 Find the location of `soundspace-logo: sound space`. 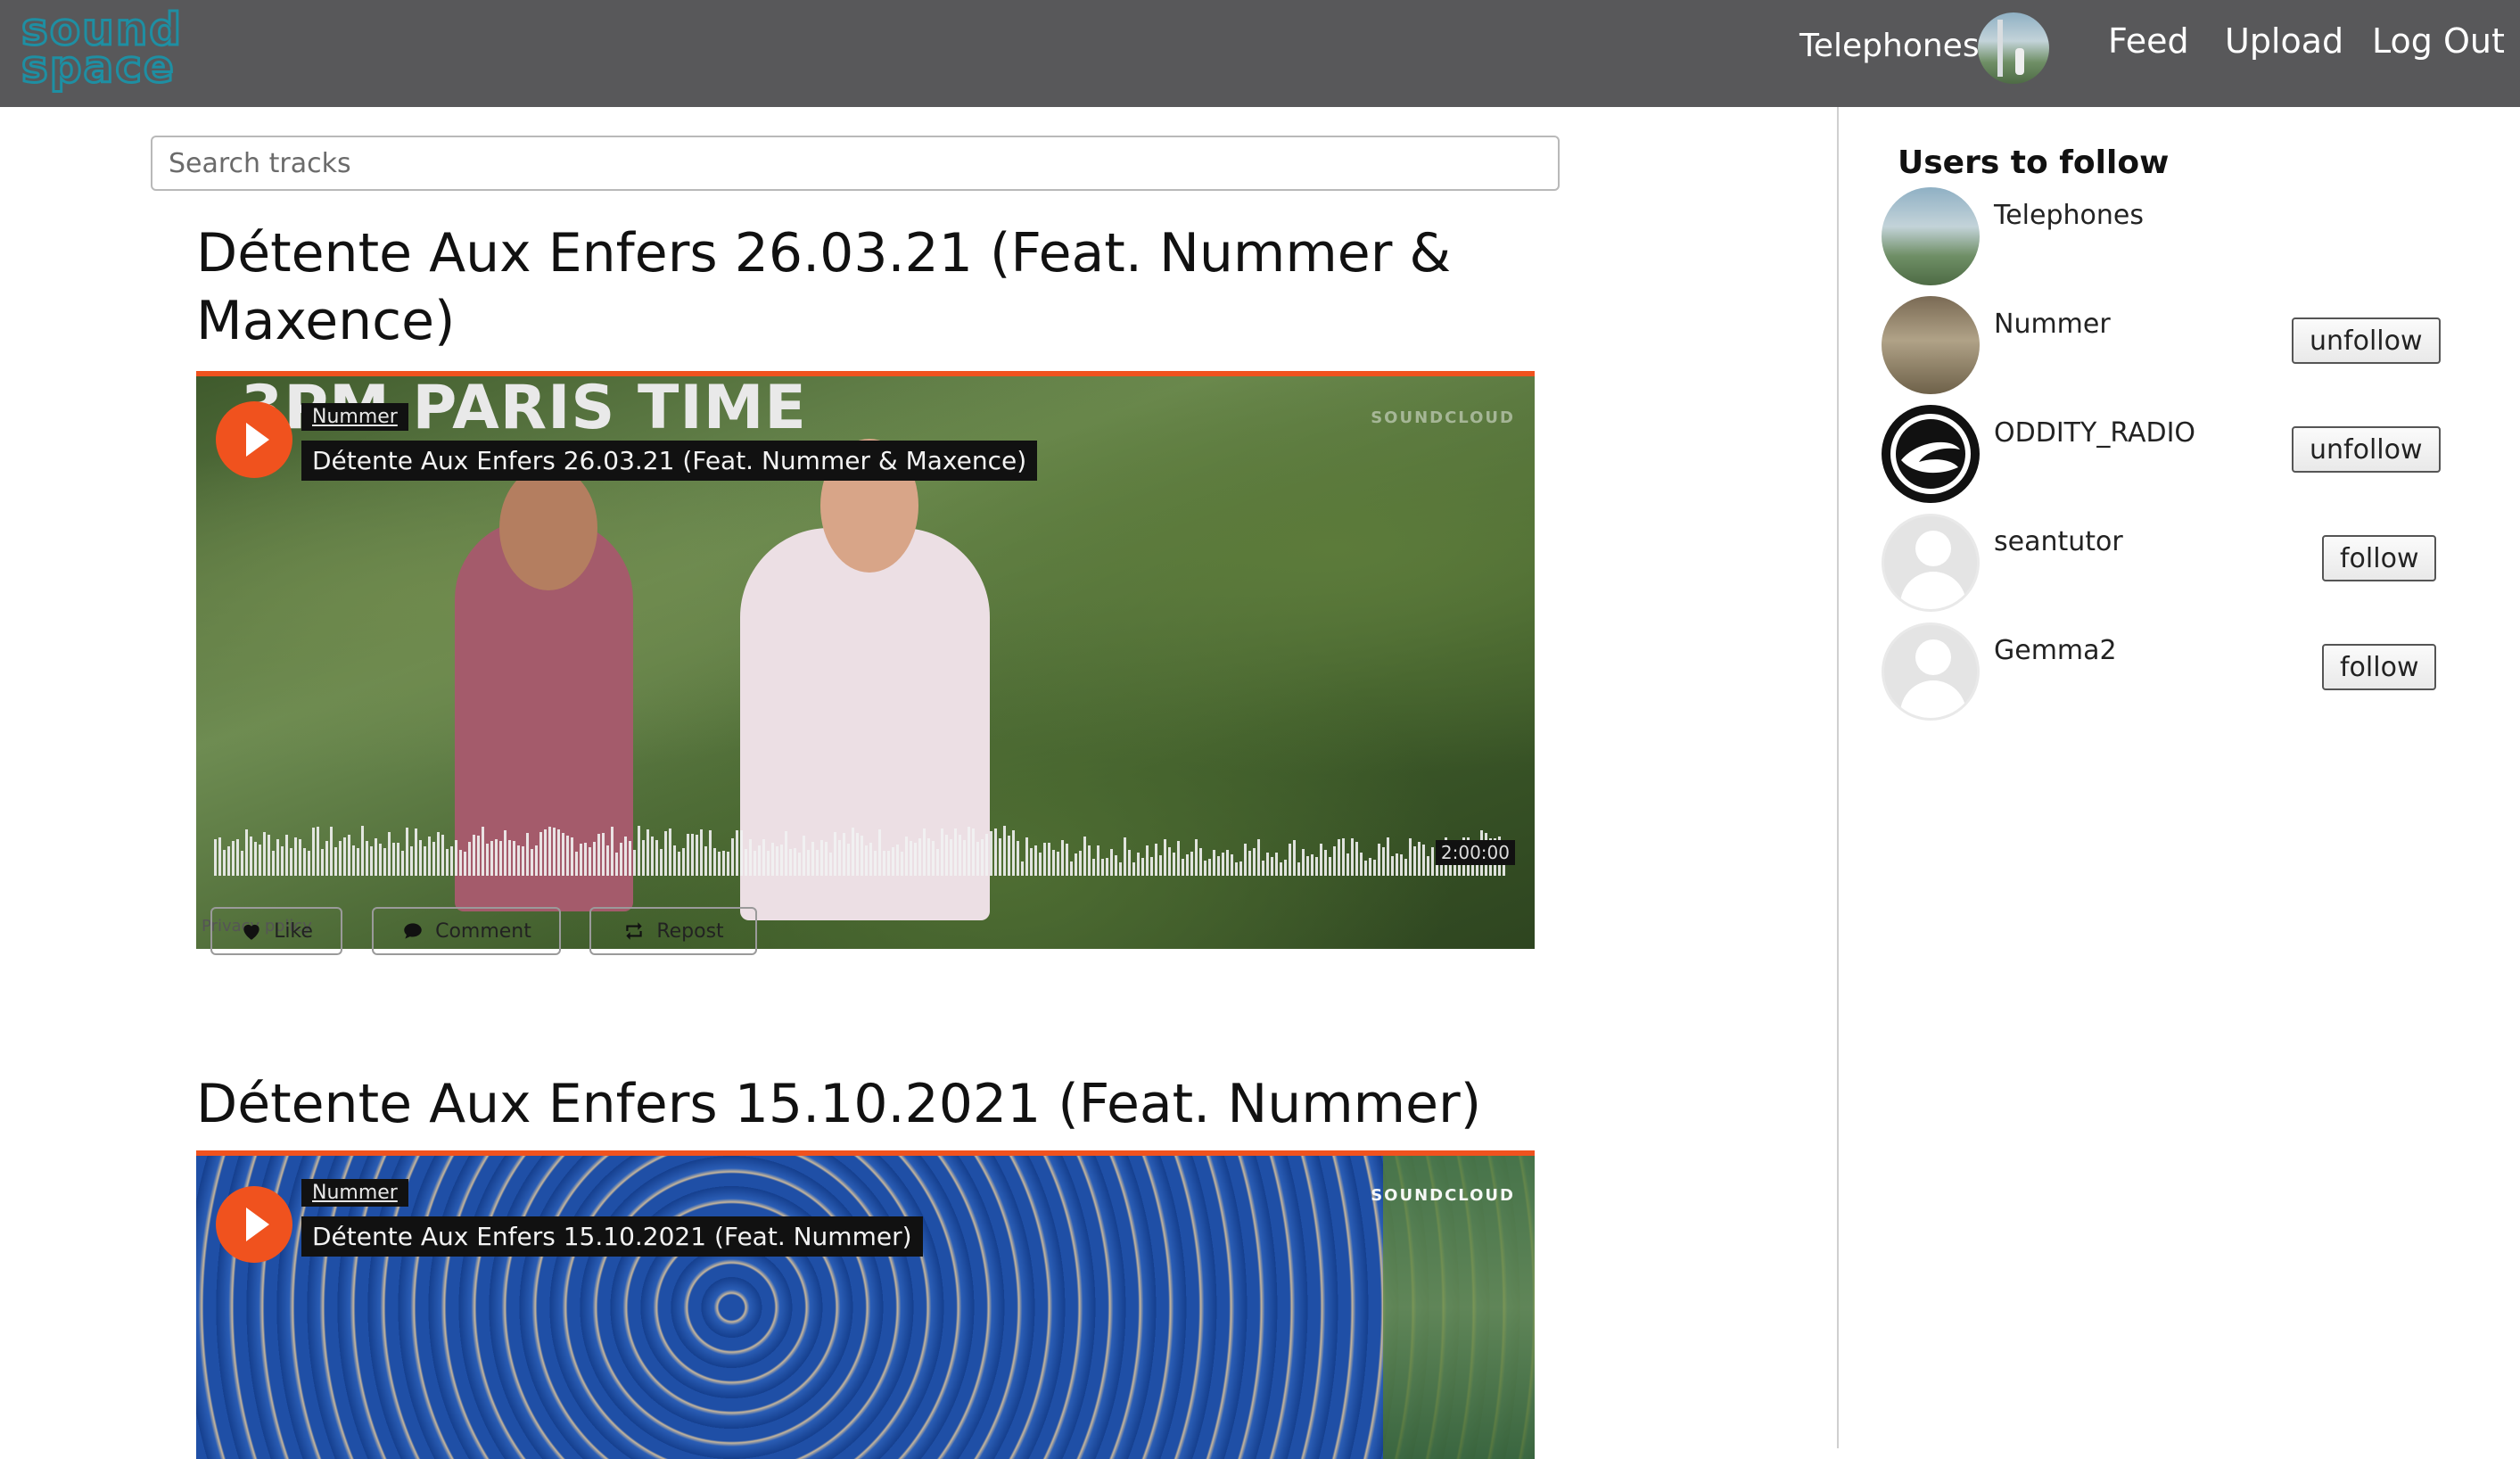

soundspace-logo: sound space is located at coordinates (128, 49).